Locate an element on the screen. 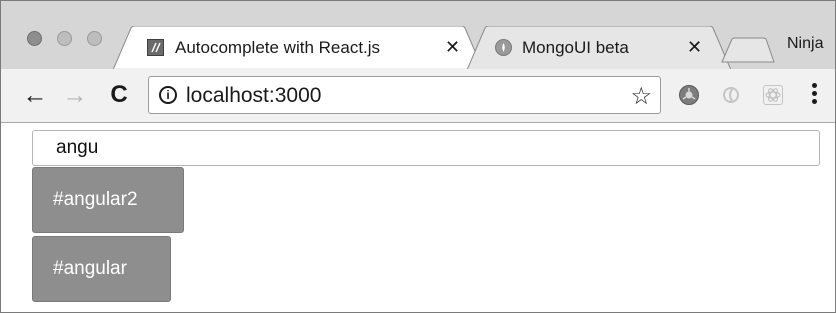  reload-button: C is located at coordinates (119, 95).